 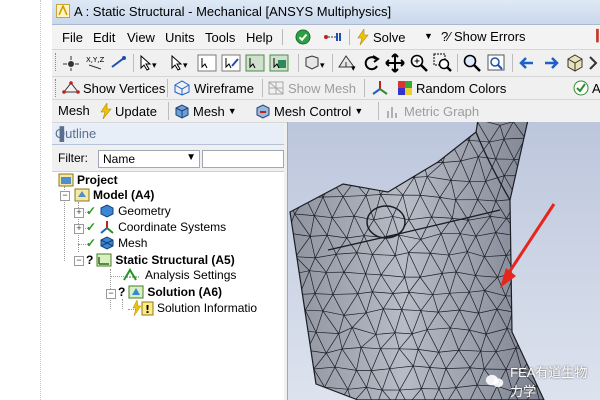 I want to click on tree-item-solution-information: ! Solution Informatio, so click(x=194, y=308).